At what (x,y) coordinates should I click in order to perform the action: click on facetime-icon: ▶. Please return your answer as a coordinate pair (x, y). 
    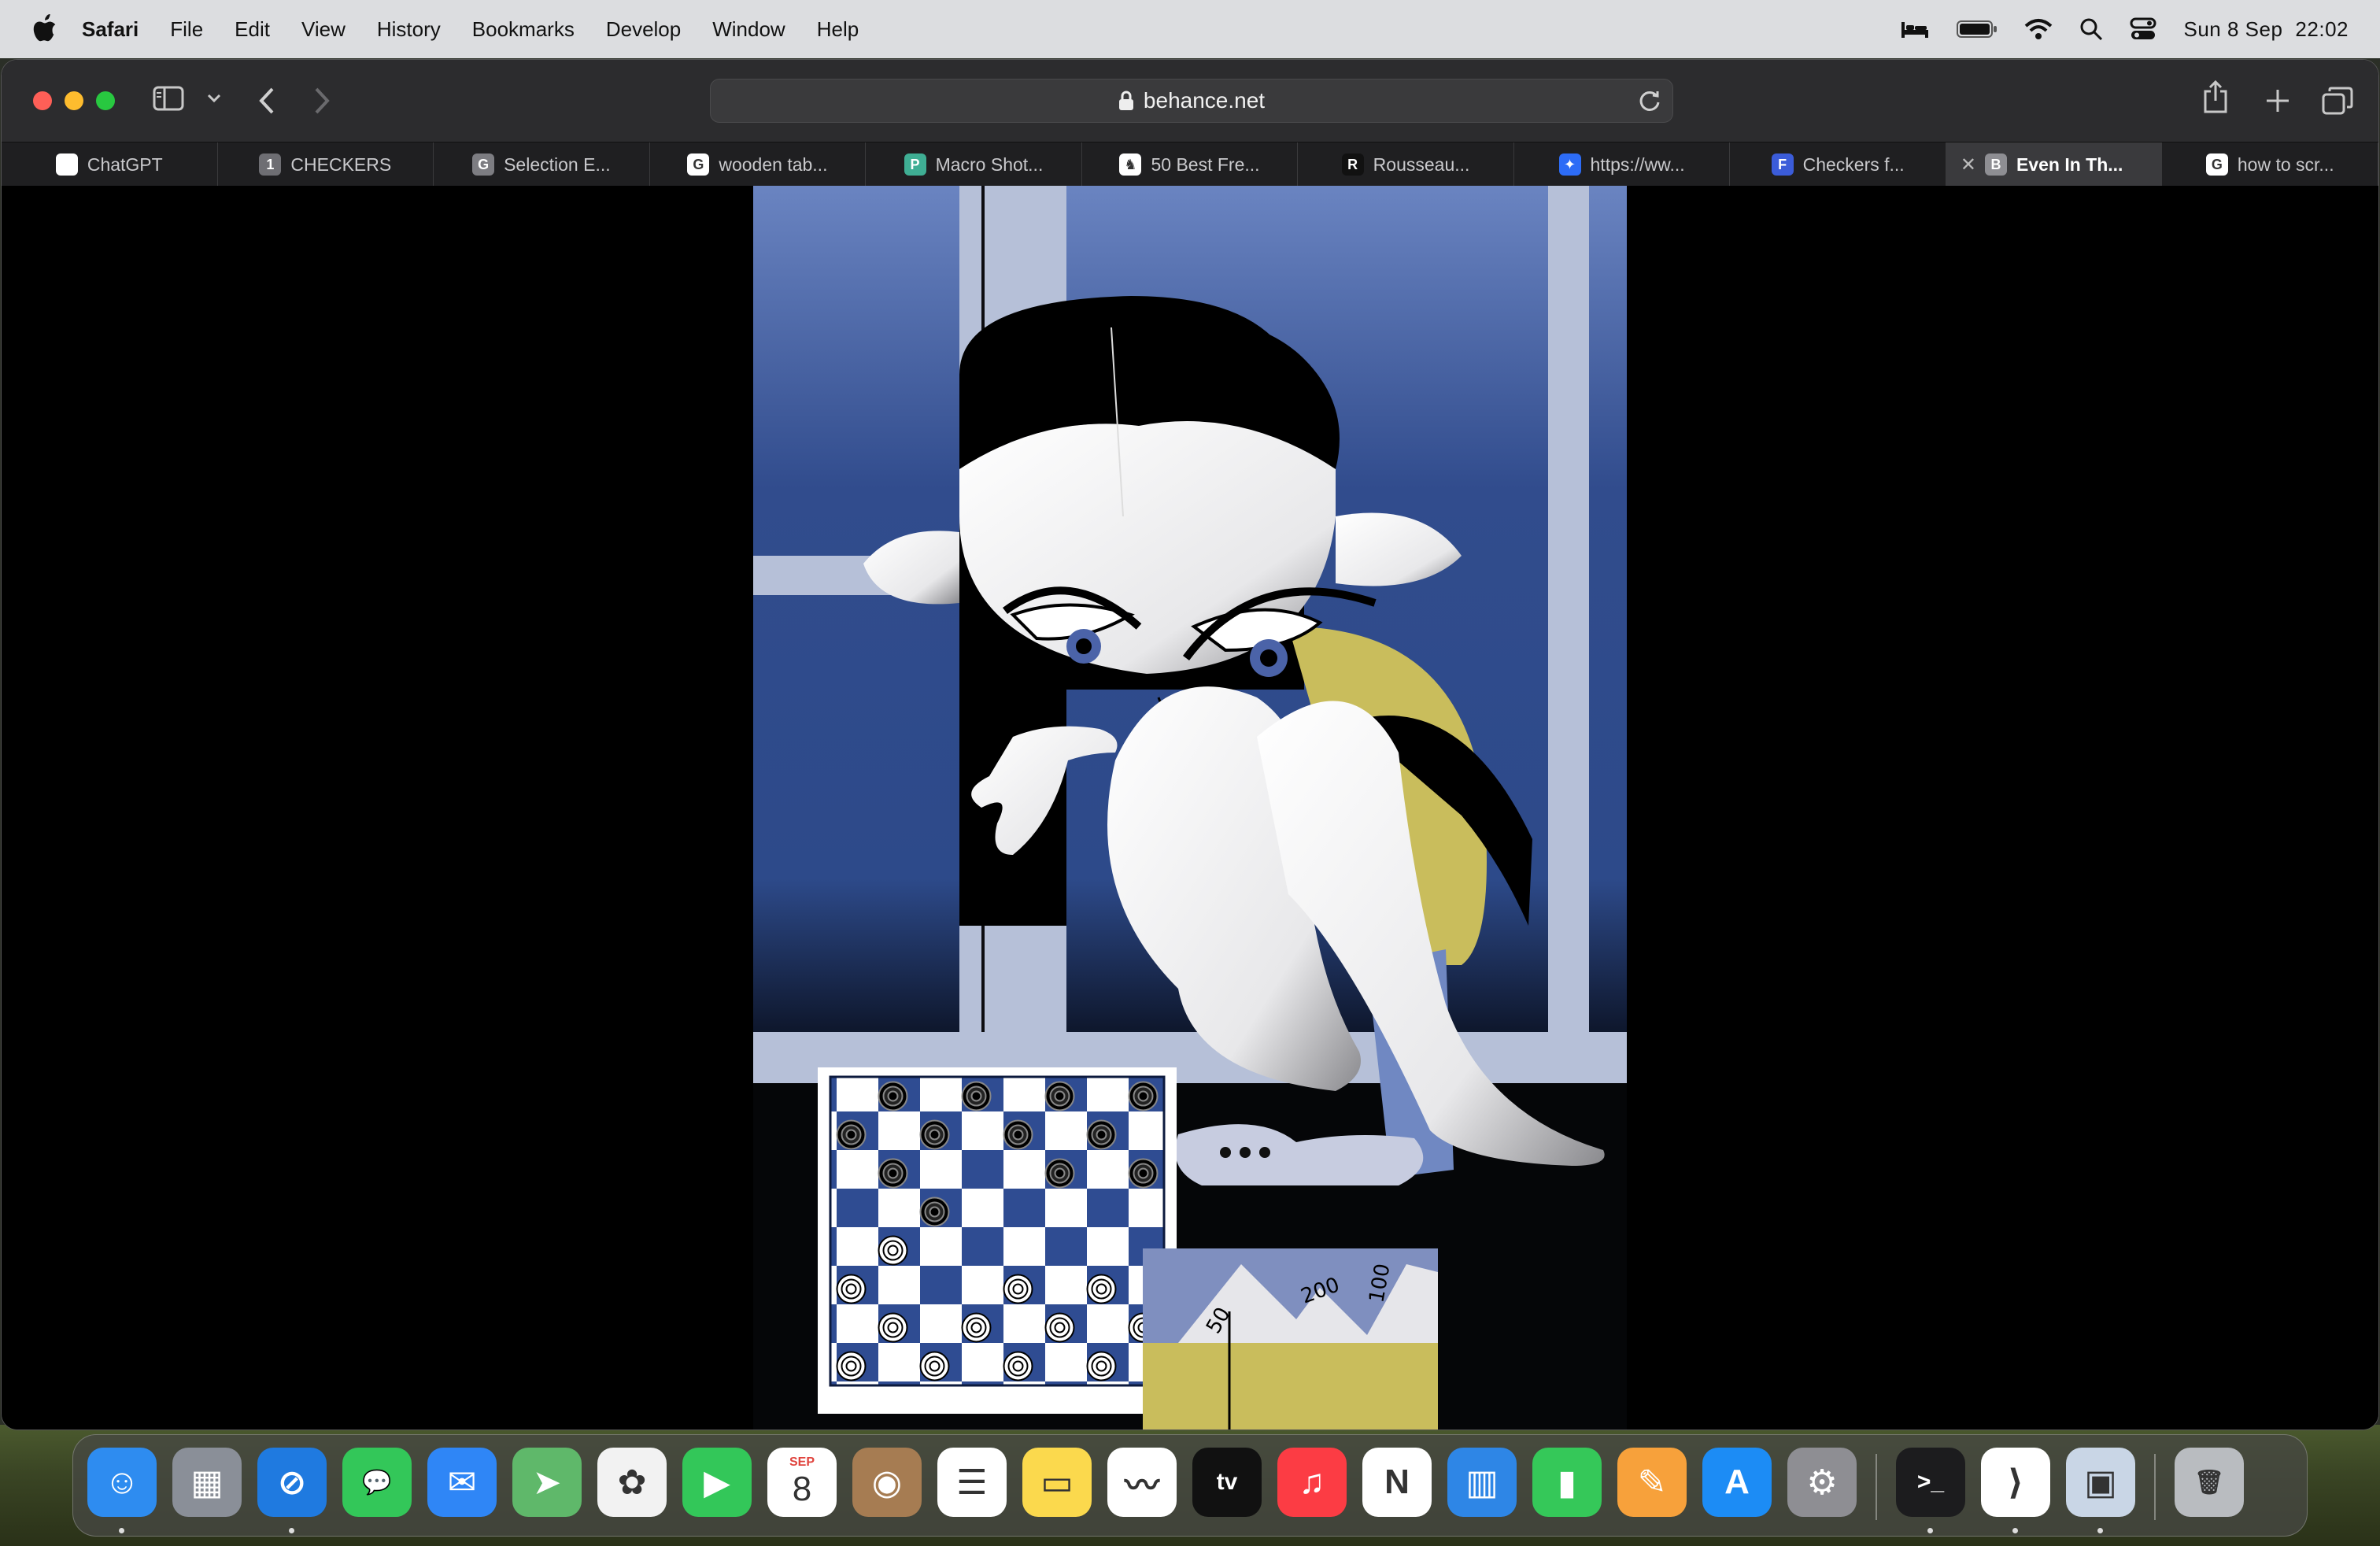
    Looking at the image, I should click on (717, 1482).